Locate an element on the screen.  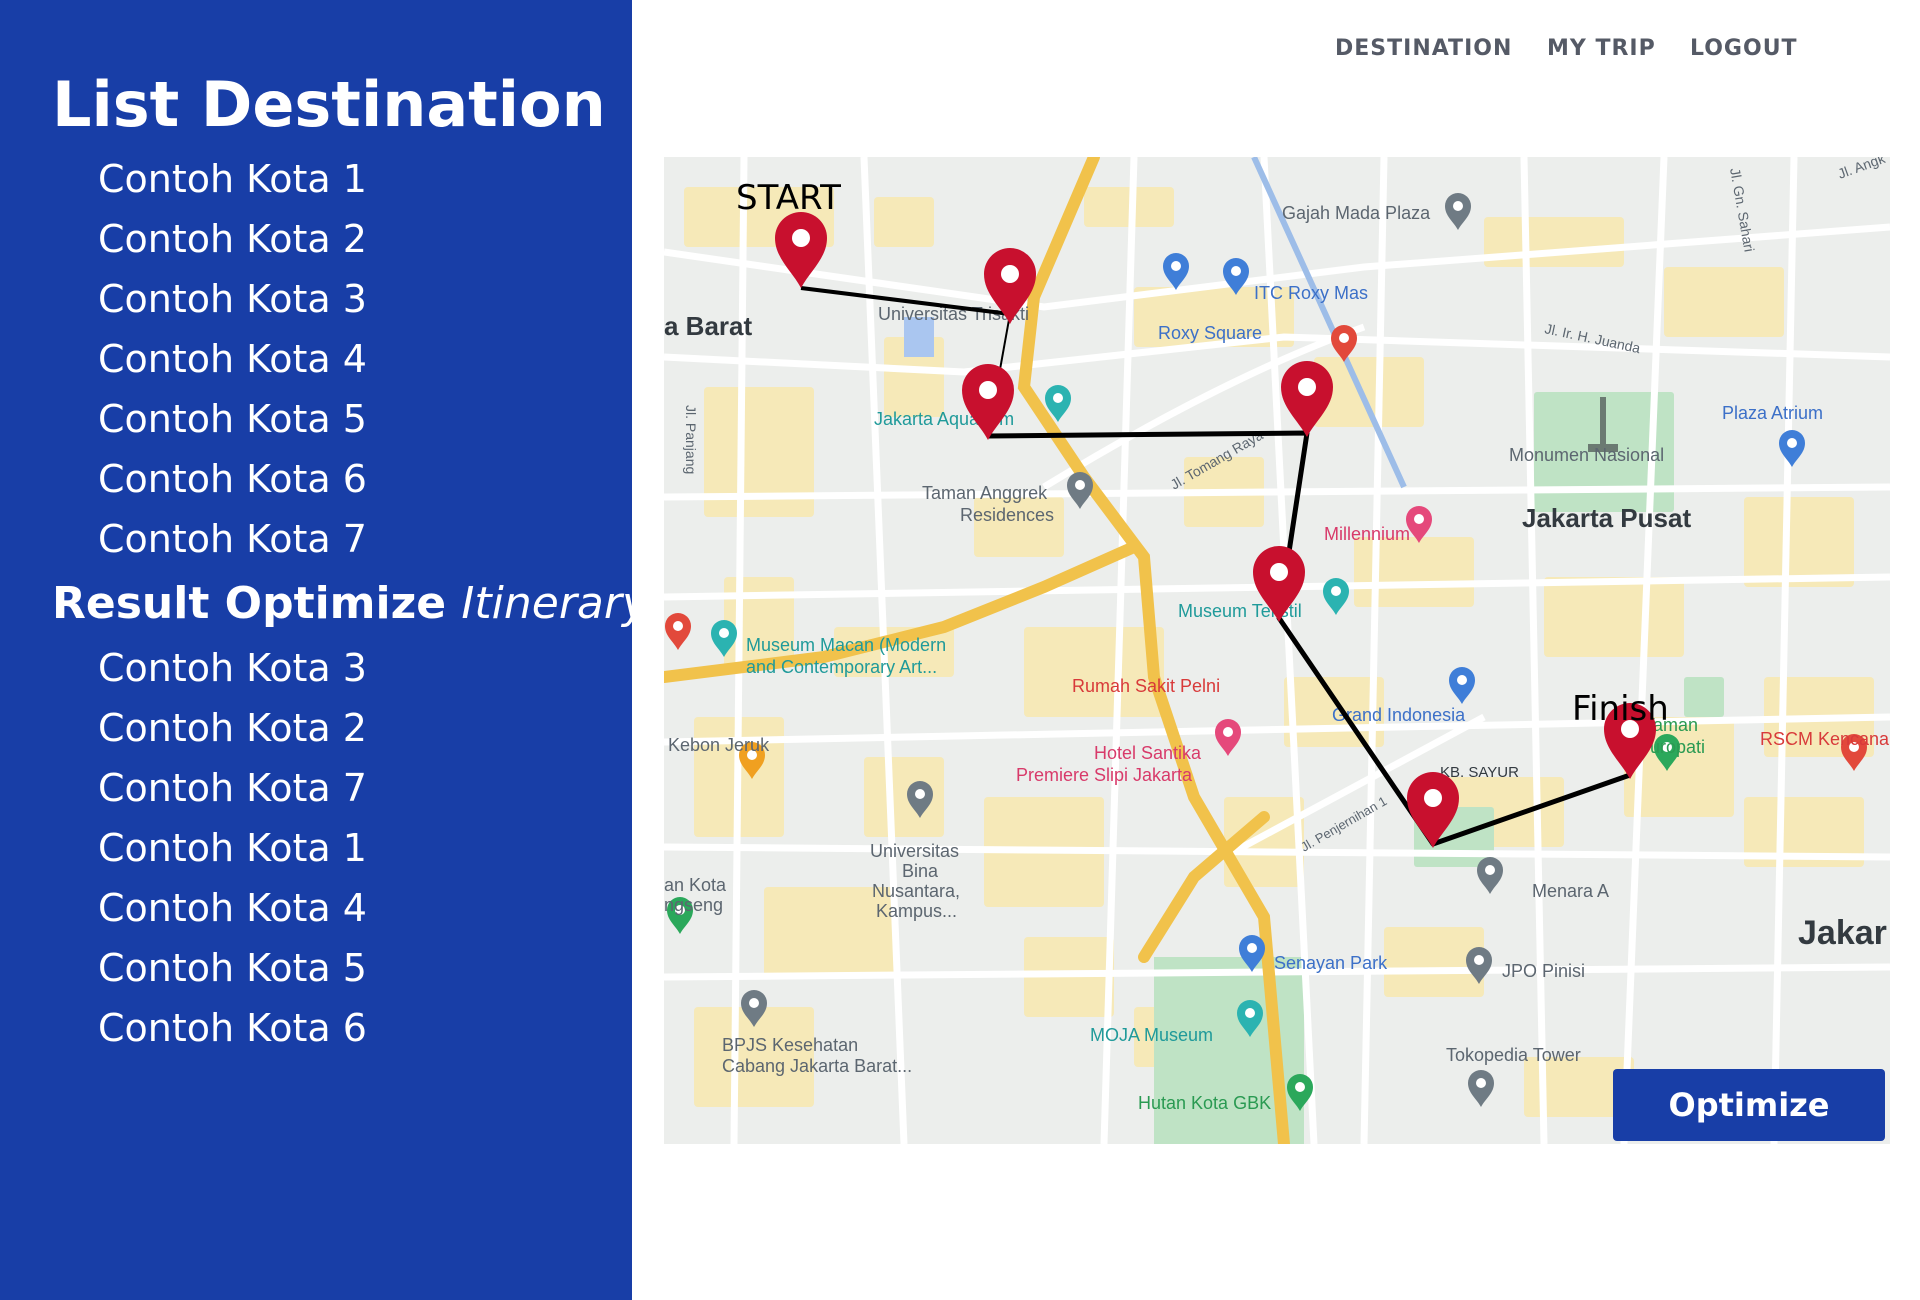
result-title-italic: Itinerary is located at coordinates (554, 603).